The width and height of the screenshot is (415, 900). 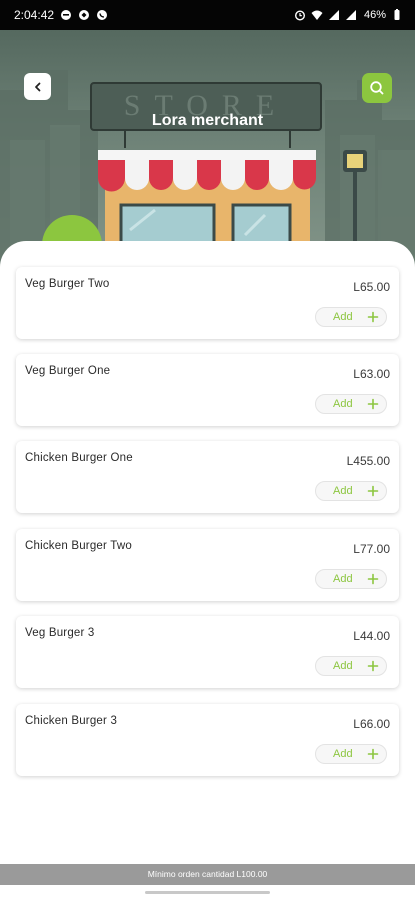 I want to click on battery-level: 46%, so click(x=374, y=15).